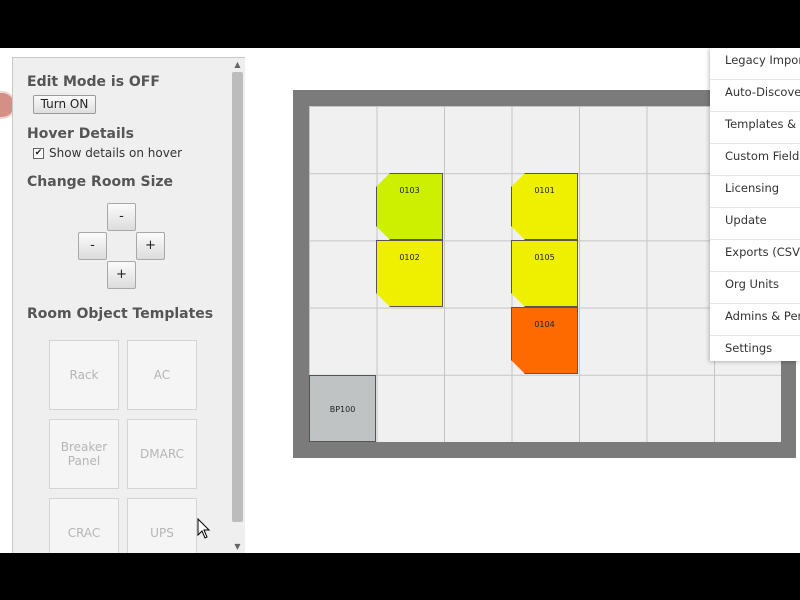 The width and height of the screenshot is (800, 600). I want to click on room-size-left-button: -, so click(92, 246).